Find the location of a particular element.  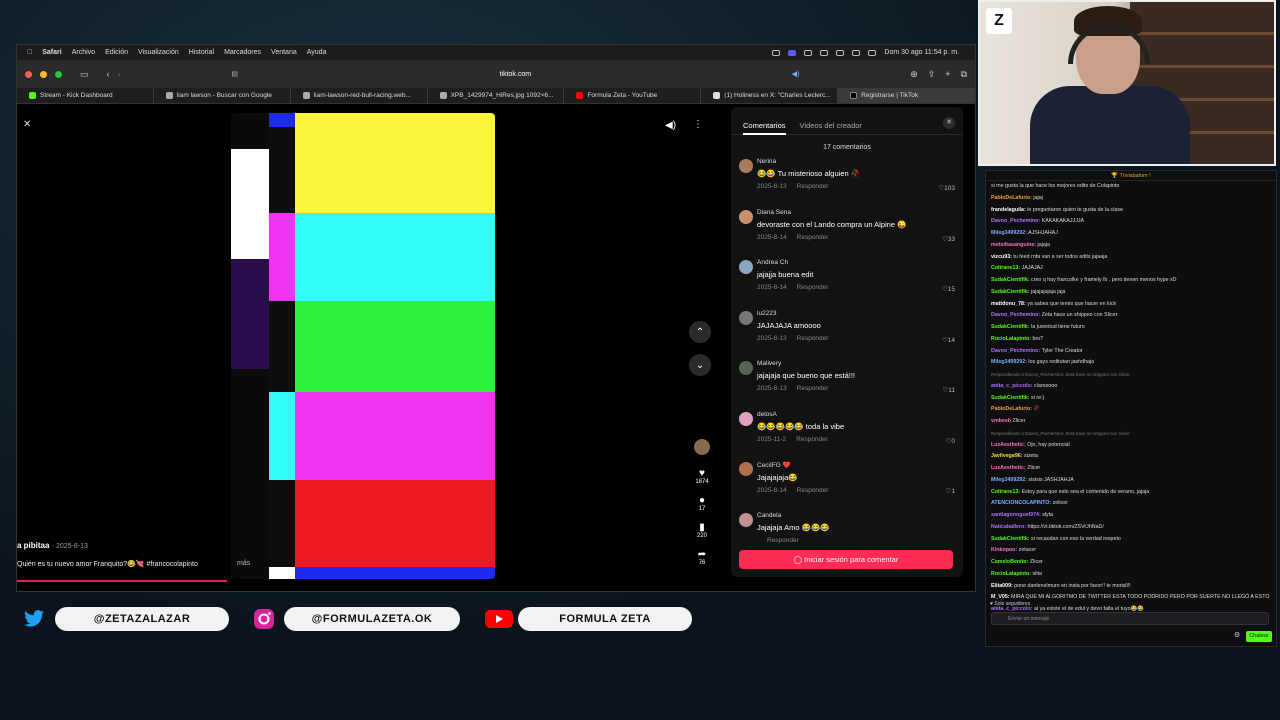

chat-username: Kinkopoo: is located at coordinates (1004, 550).